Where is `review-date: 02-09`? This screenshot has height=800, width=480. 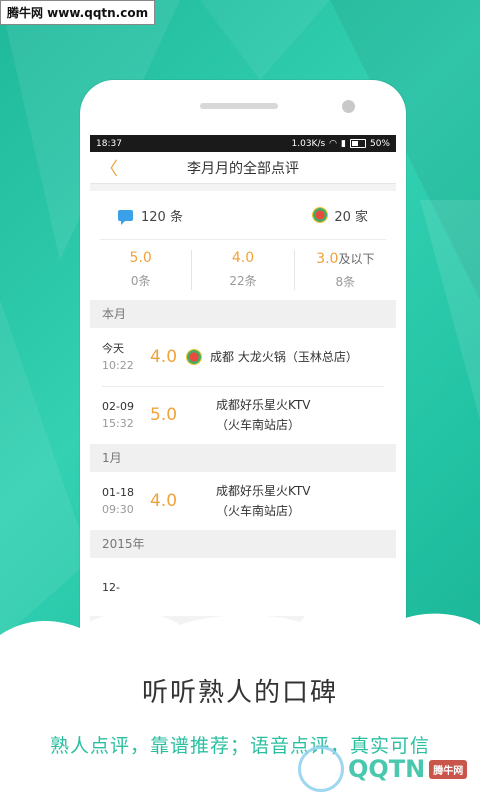 review-date: 02-09 is located at coordinates (118, 406).